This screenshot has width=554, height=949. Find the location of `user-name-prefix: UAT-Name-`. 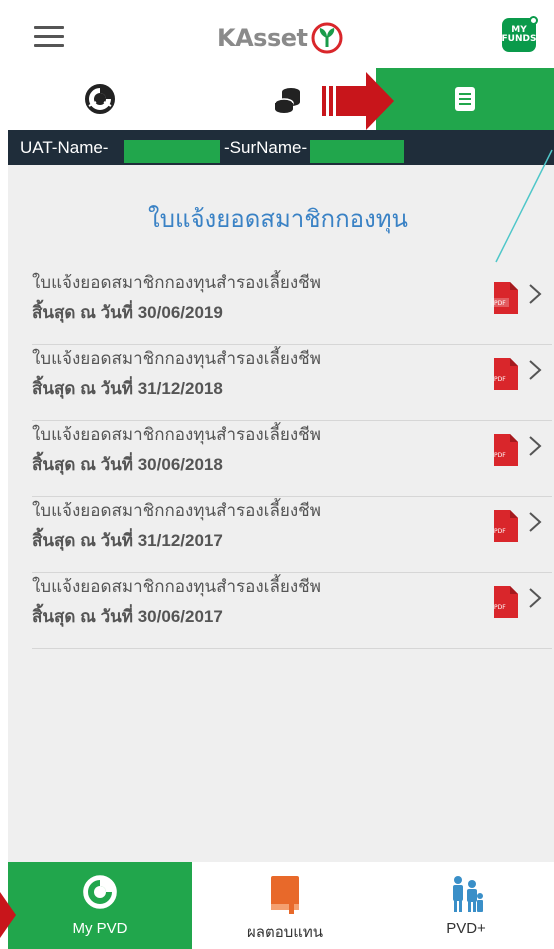

user-name-prefix: UAT-Name- is located at coordinates (64, 147).